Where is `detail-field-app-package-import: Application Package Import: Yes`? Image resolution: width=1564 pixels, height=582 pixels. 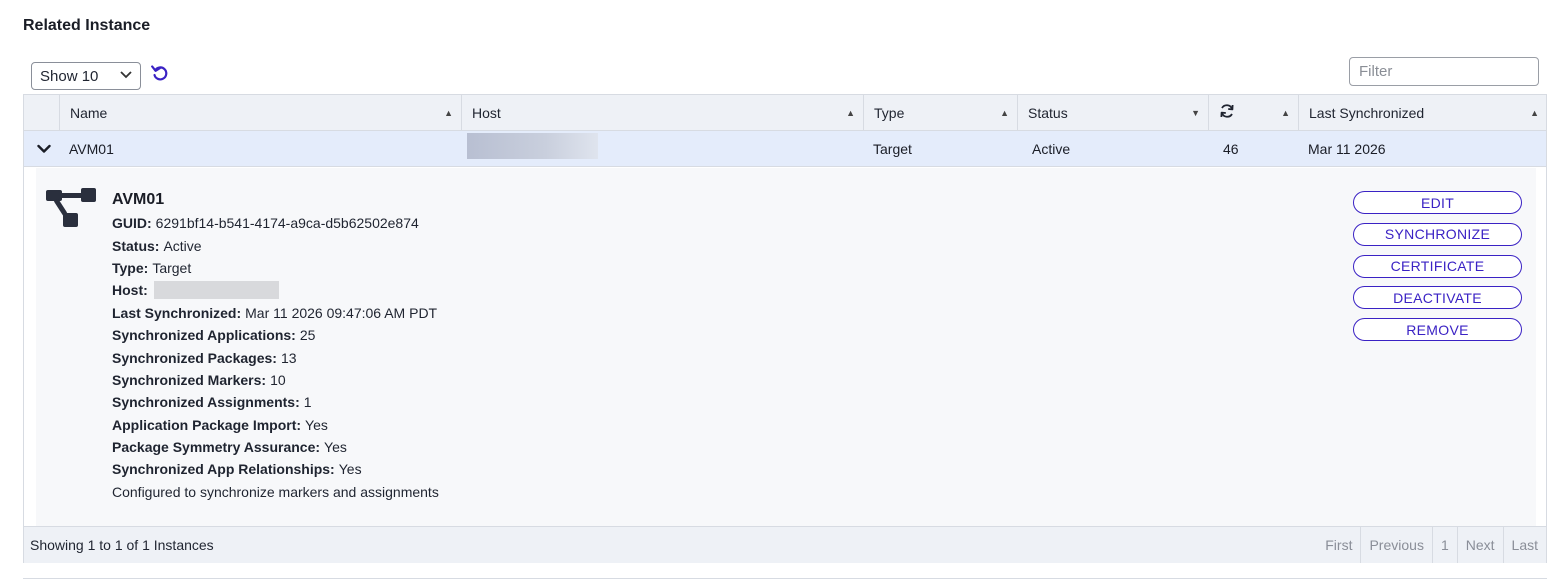
detail-field-app-package-import: Application Package Import: Yes is located at coordinates (275, 425).